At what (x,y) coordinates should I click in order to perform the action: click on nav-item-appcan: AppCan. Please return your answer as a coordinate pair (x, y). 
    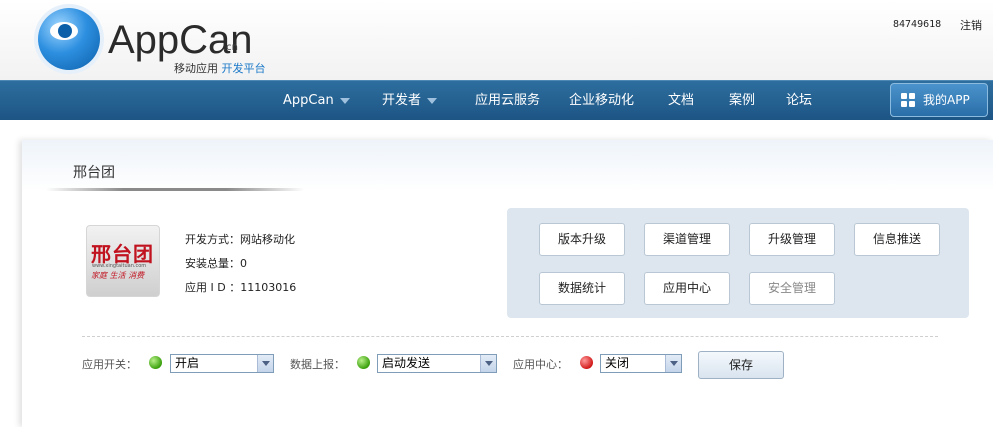
    Looking at the image, I should click on (316, 101).